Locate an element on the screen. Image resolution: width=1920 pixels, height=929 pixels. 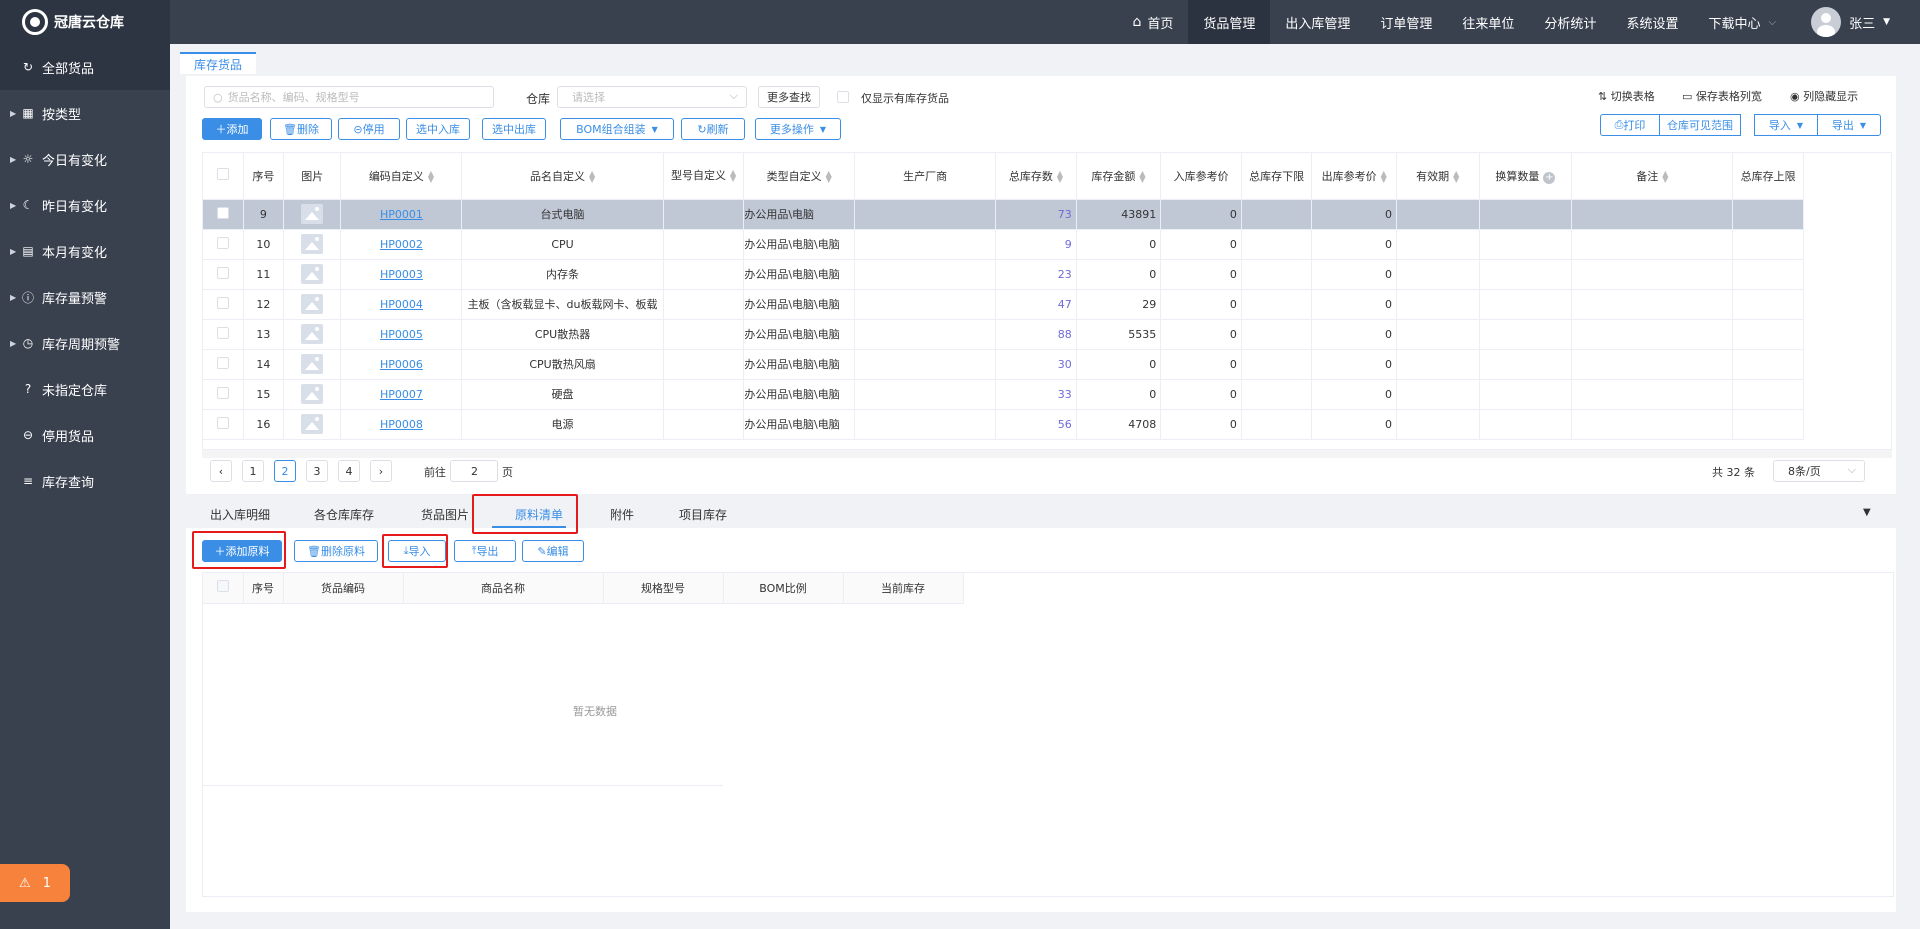
nav-download: 下载中心 ⌵ is located at coordinates (1742, 22).